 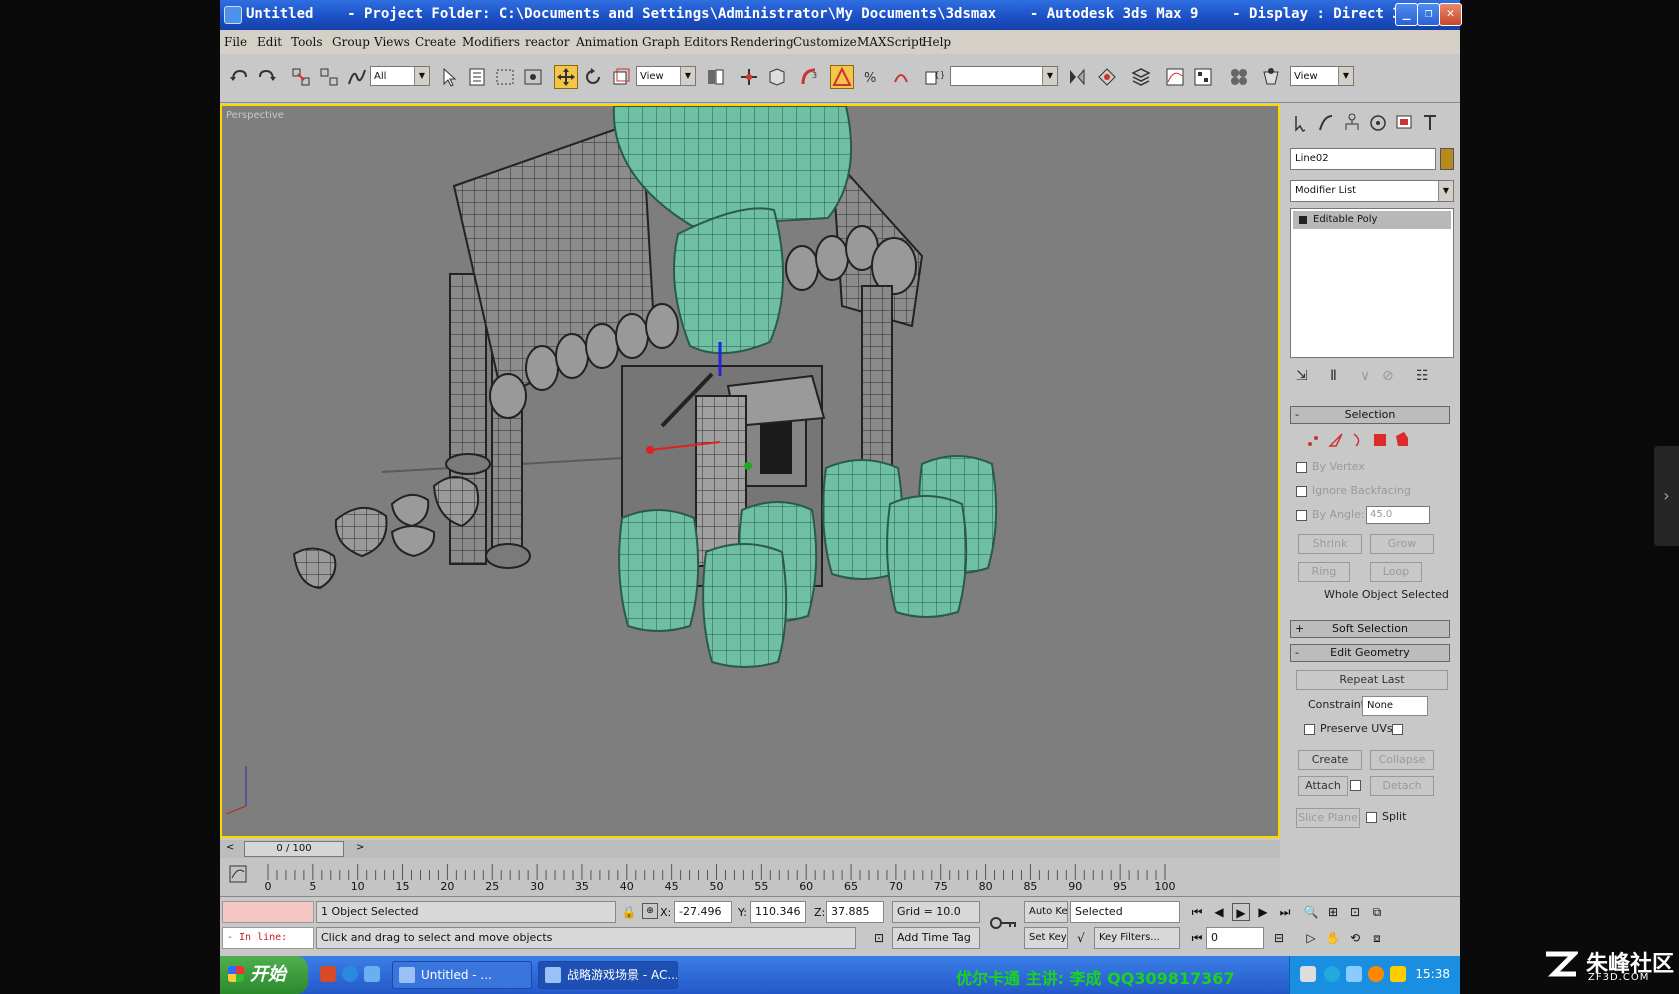 What do you see at coordinates (533, 77) in the screenshot?
I see `window-crossing-icon` at bounding box center [533, 77].